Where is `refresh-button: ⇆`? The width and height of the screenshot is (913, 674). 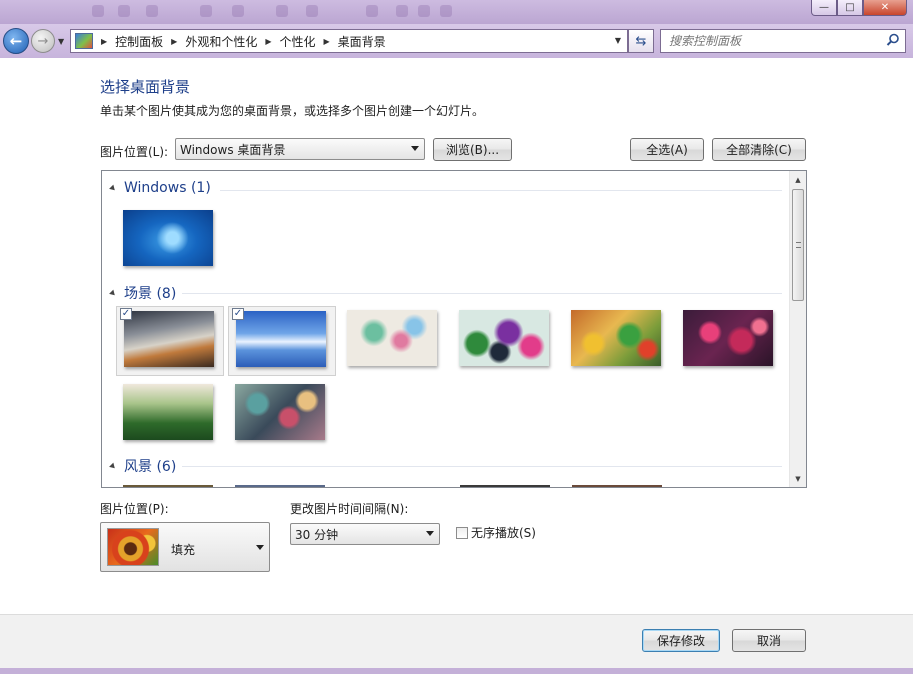
refresh-button: ⇆ is located at coordinates (641, 41).